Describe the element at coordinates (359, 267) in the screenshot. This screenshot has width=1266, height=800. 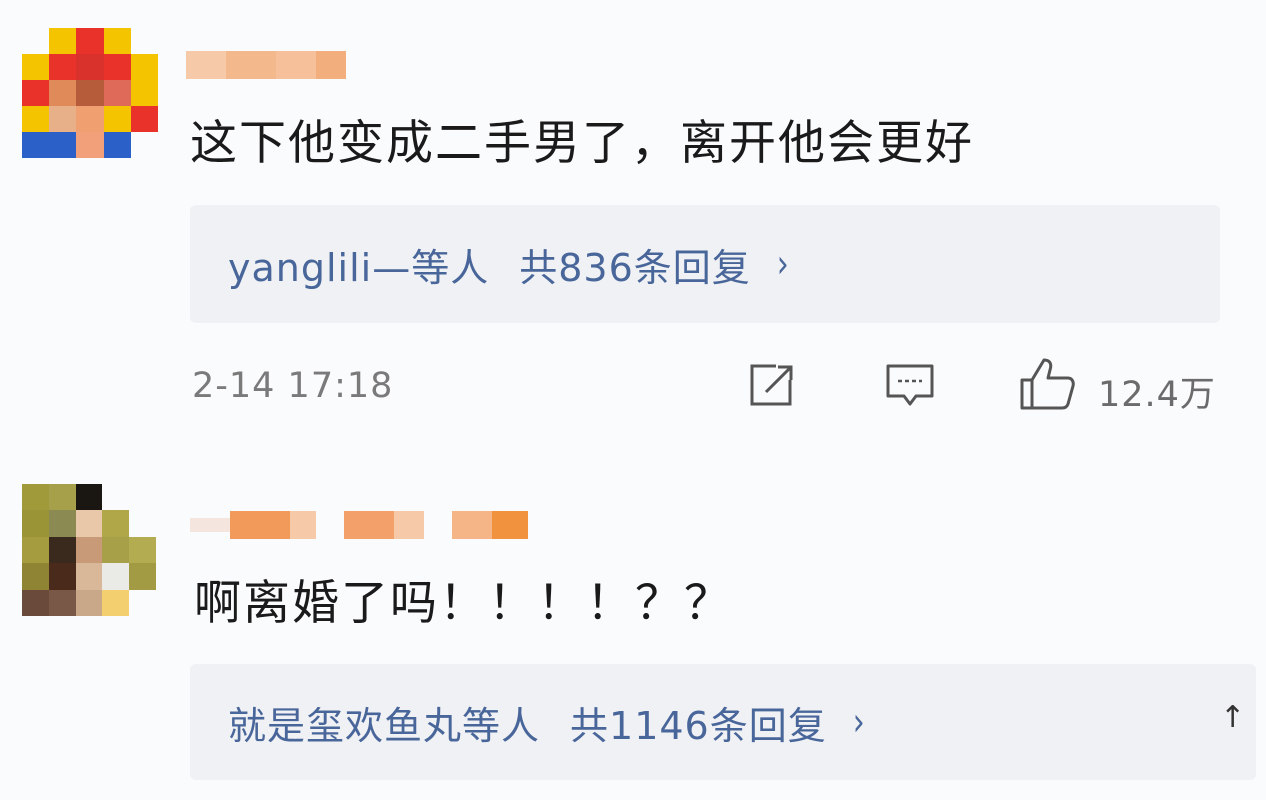
I see `reply-users: yanglili—等人` at that location.